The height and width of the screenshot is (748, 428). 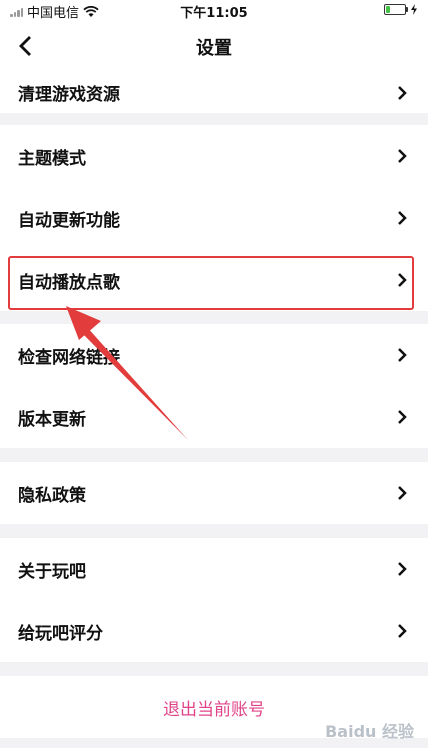 I want to click on watermark-logo: Baidu 经验, so click(x=369, y=731).